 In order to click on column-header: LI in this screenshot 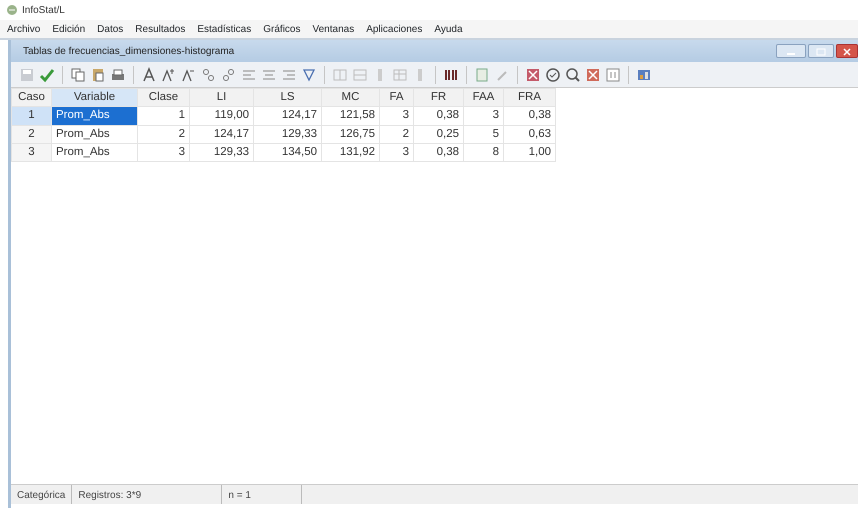, I will do `click(222, 97)`.